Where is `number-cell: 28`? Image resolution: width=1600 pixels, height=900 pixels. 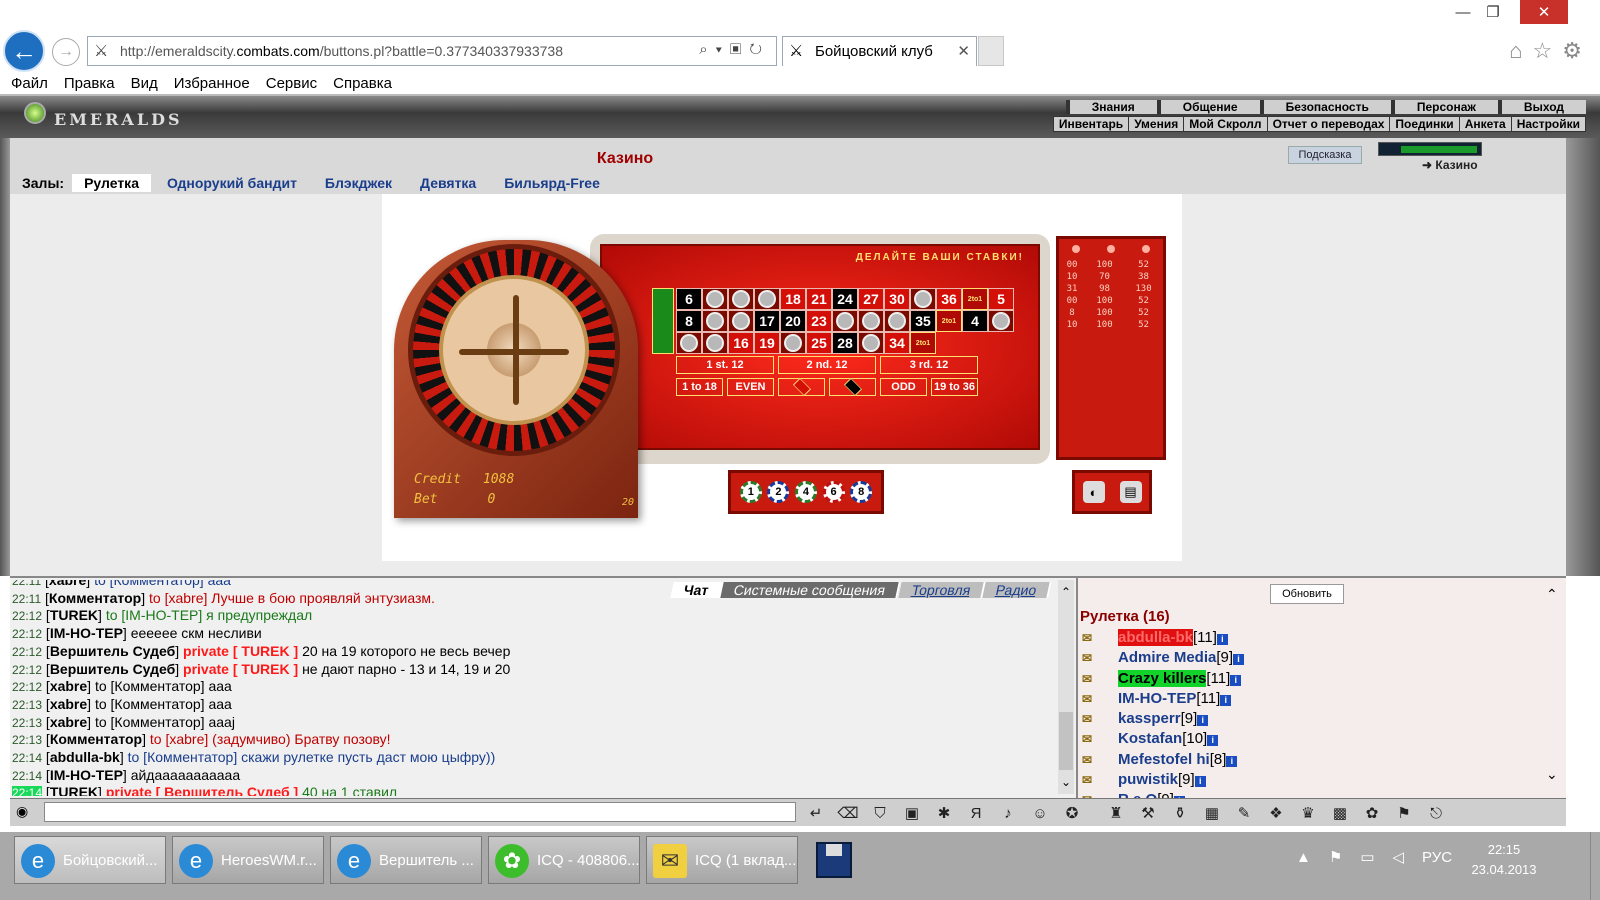 number-cell: 28 is located at coordinates (845, 343).